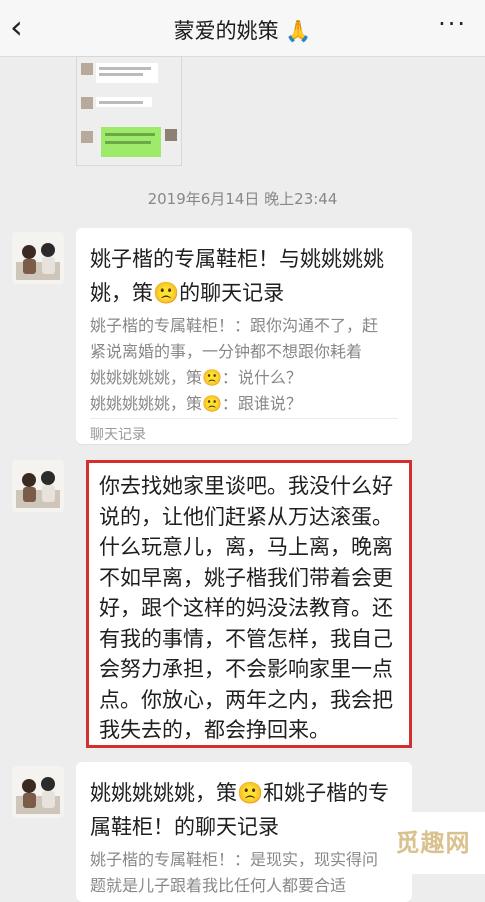 The height and width of the screenshot is (902, 485). I want to click on divider, so click(244, 418).